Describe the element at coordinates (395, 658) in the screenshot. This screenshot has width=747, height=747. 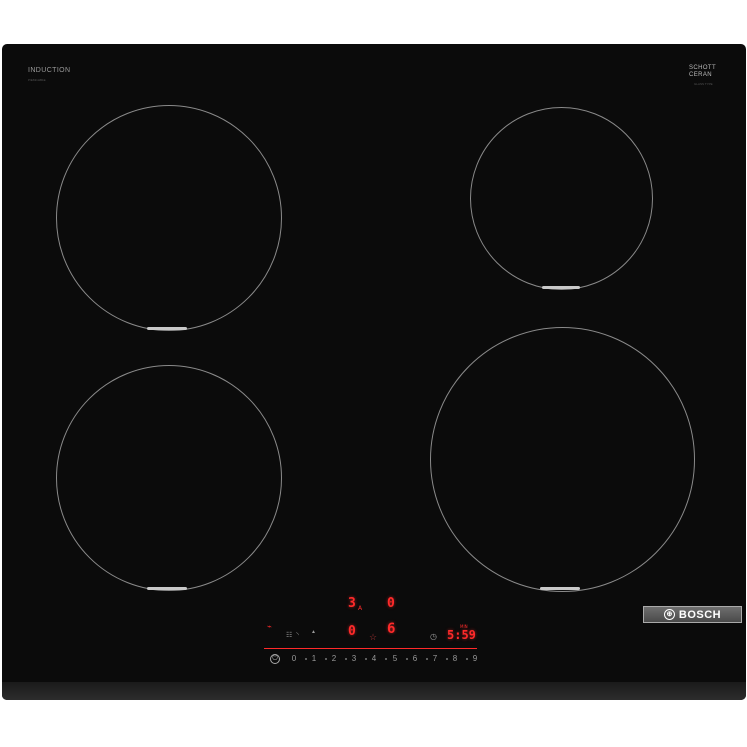
I see `slider-number: 5` at that location.